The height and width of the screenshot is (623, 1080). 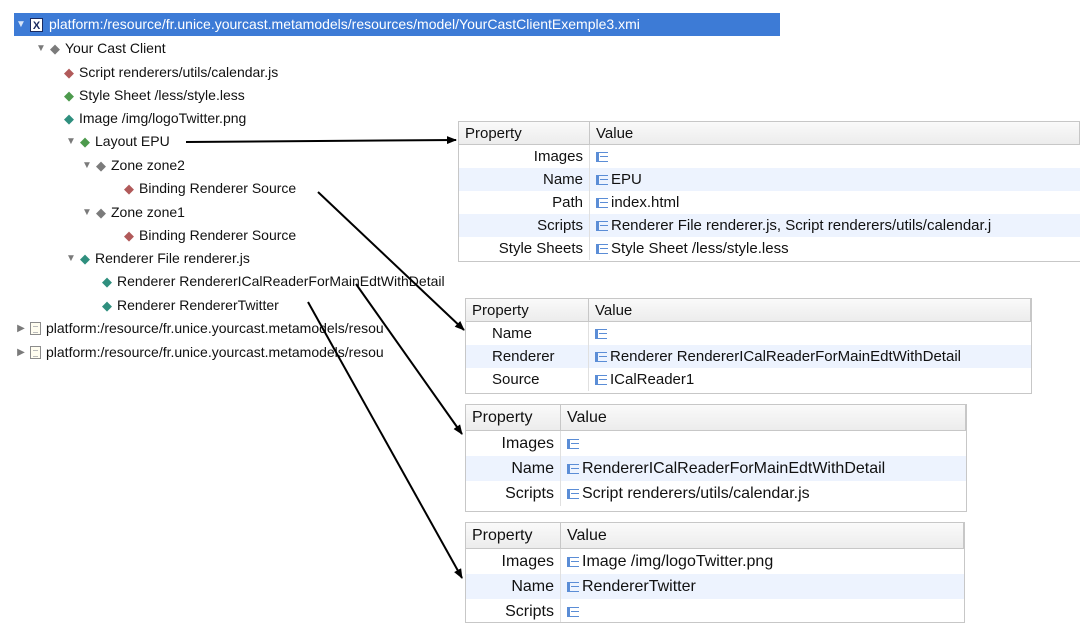 I want to click on tree-item-renderer-twitter: ◆ Renderer RendererTwitter, so click(x=190, y=305).